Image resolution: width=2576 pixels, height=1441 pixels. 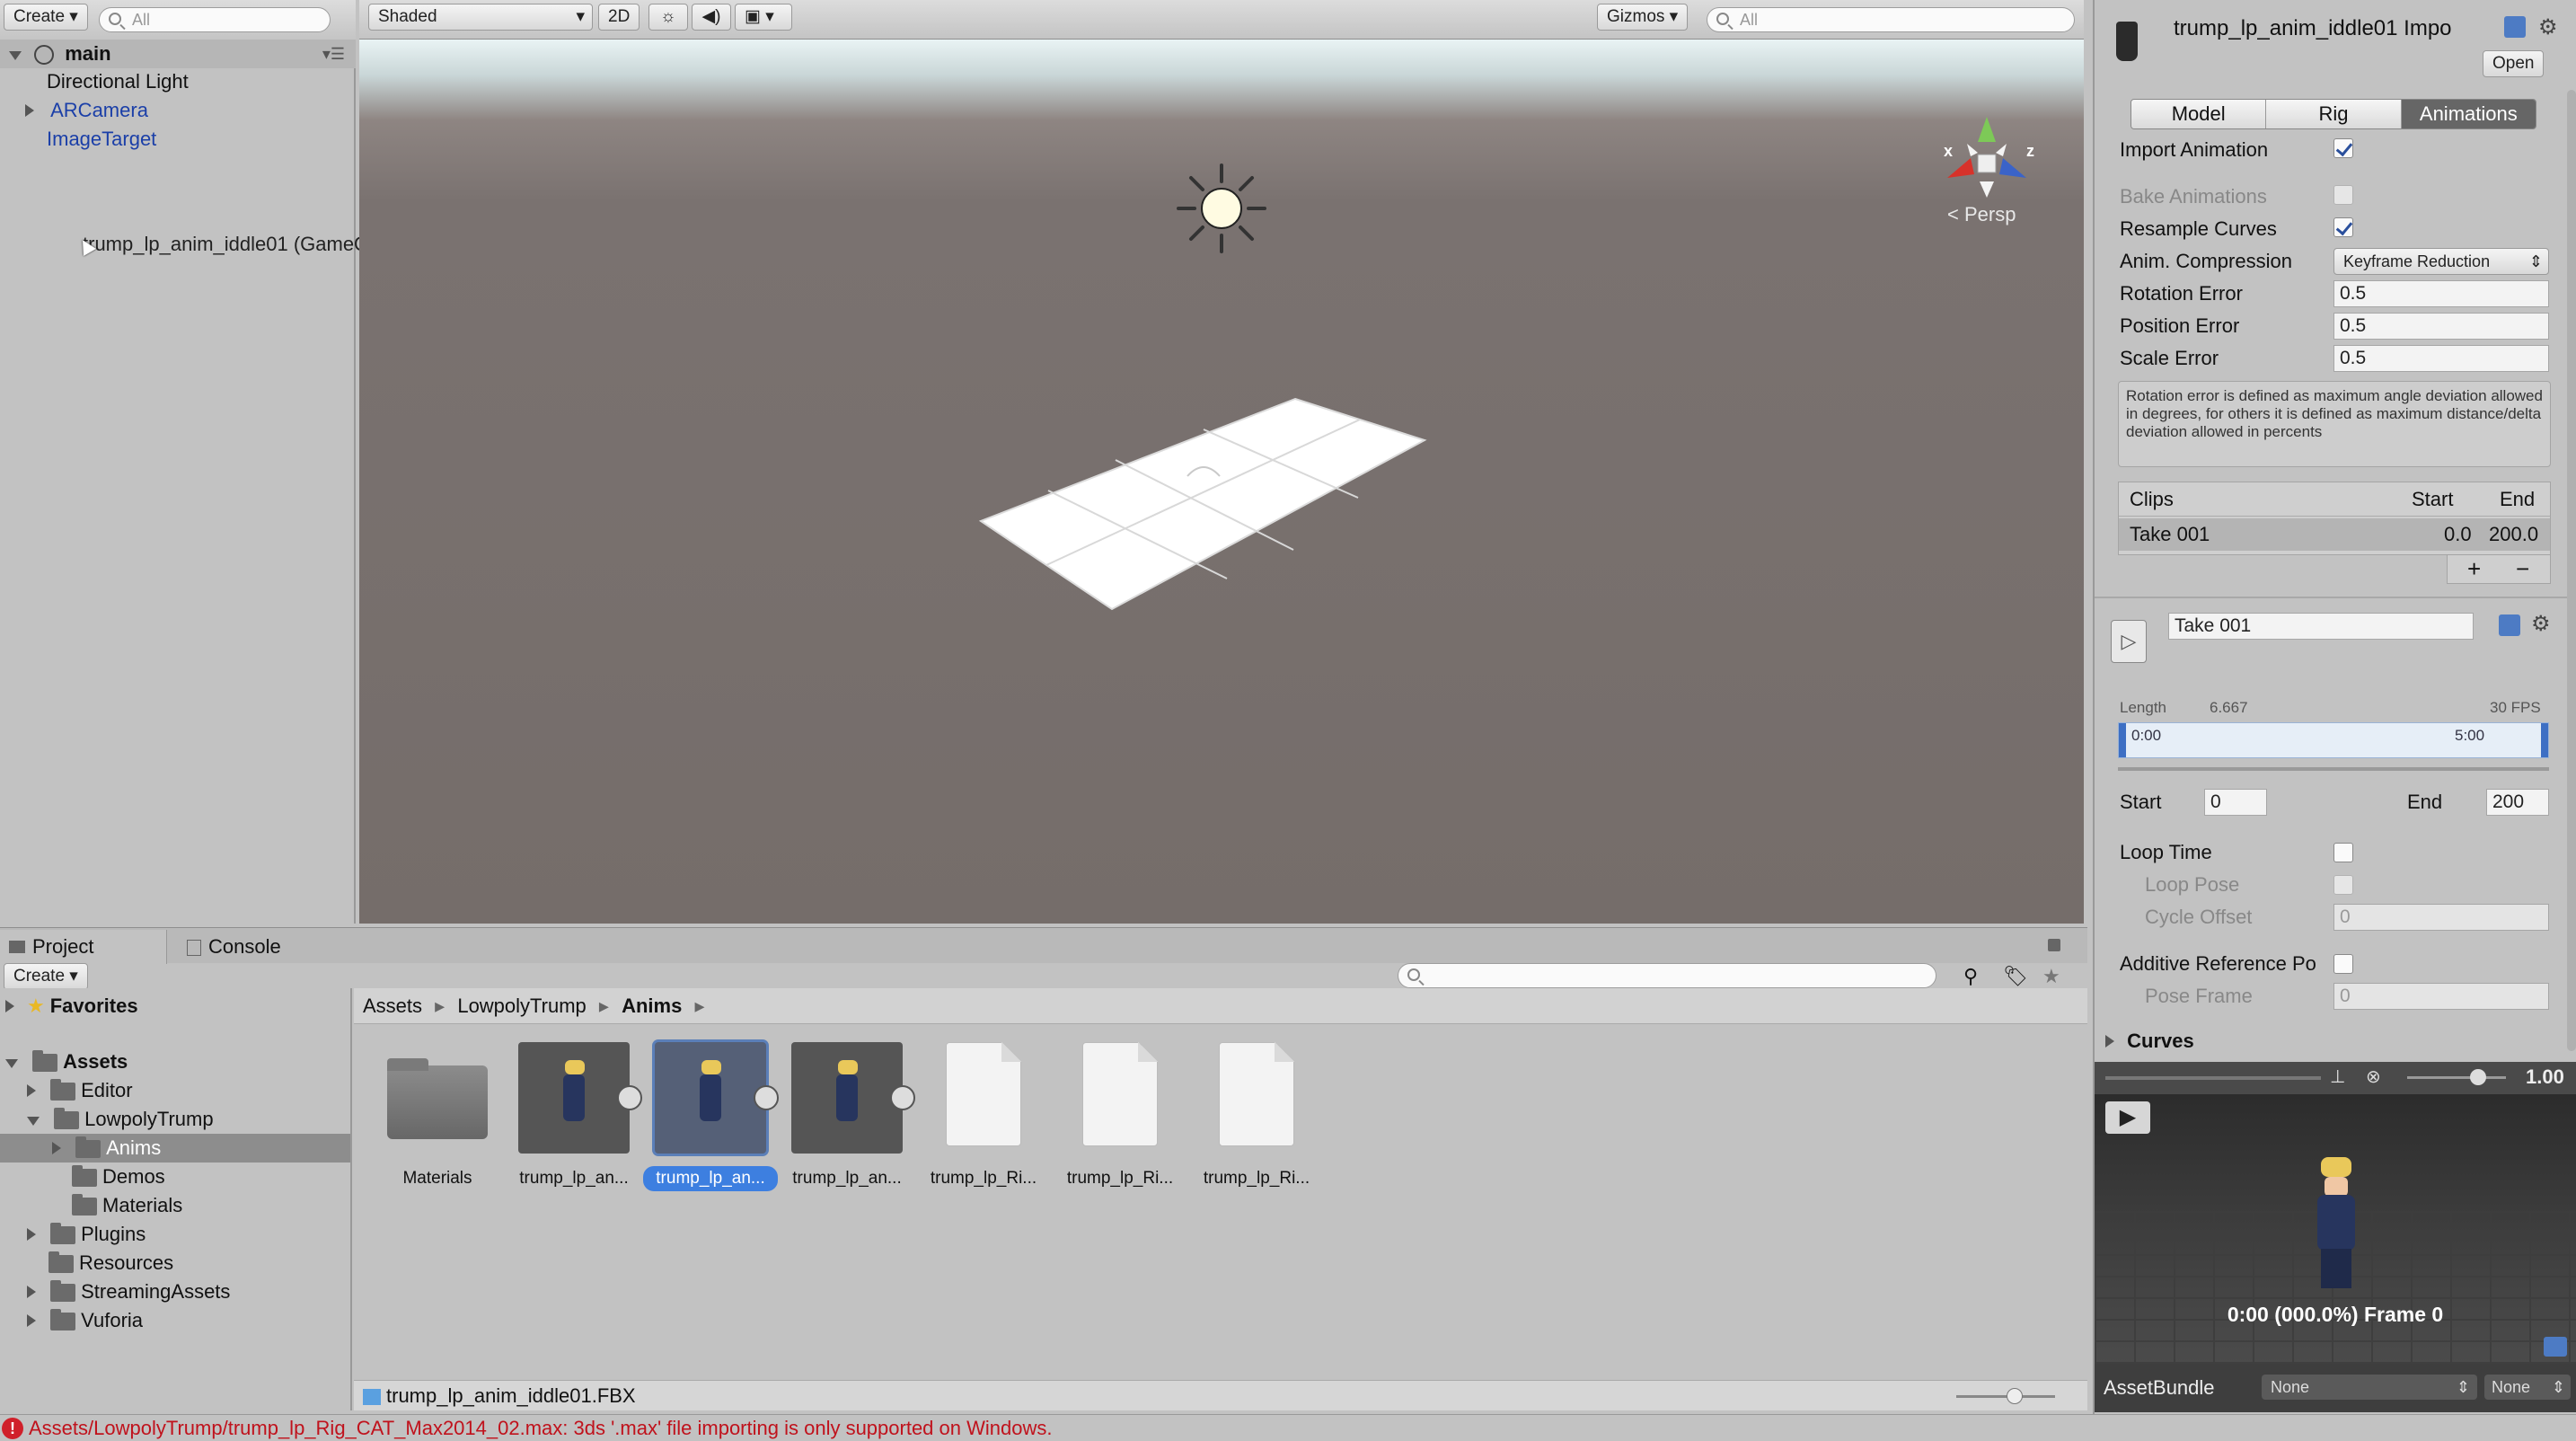 What do you see at coordinates (480, 18) in the screenshot?
I see `draw-mode-dropdown: Shaded ▾` at bounding box center [480, 18].